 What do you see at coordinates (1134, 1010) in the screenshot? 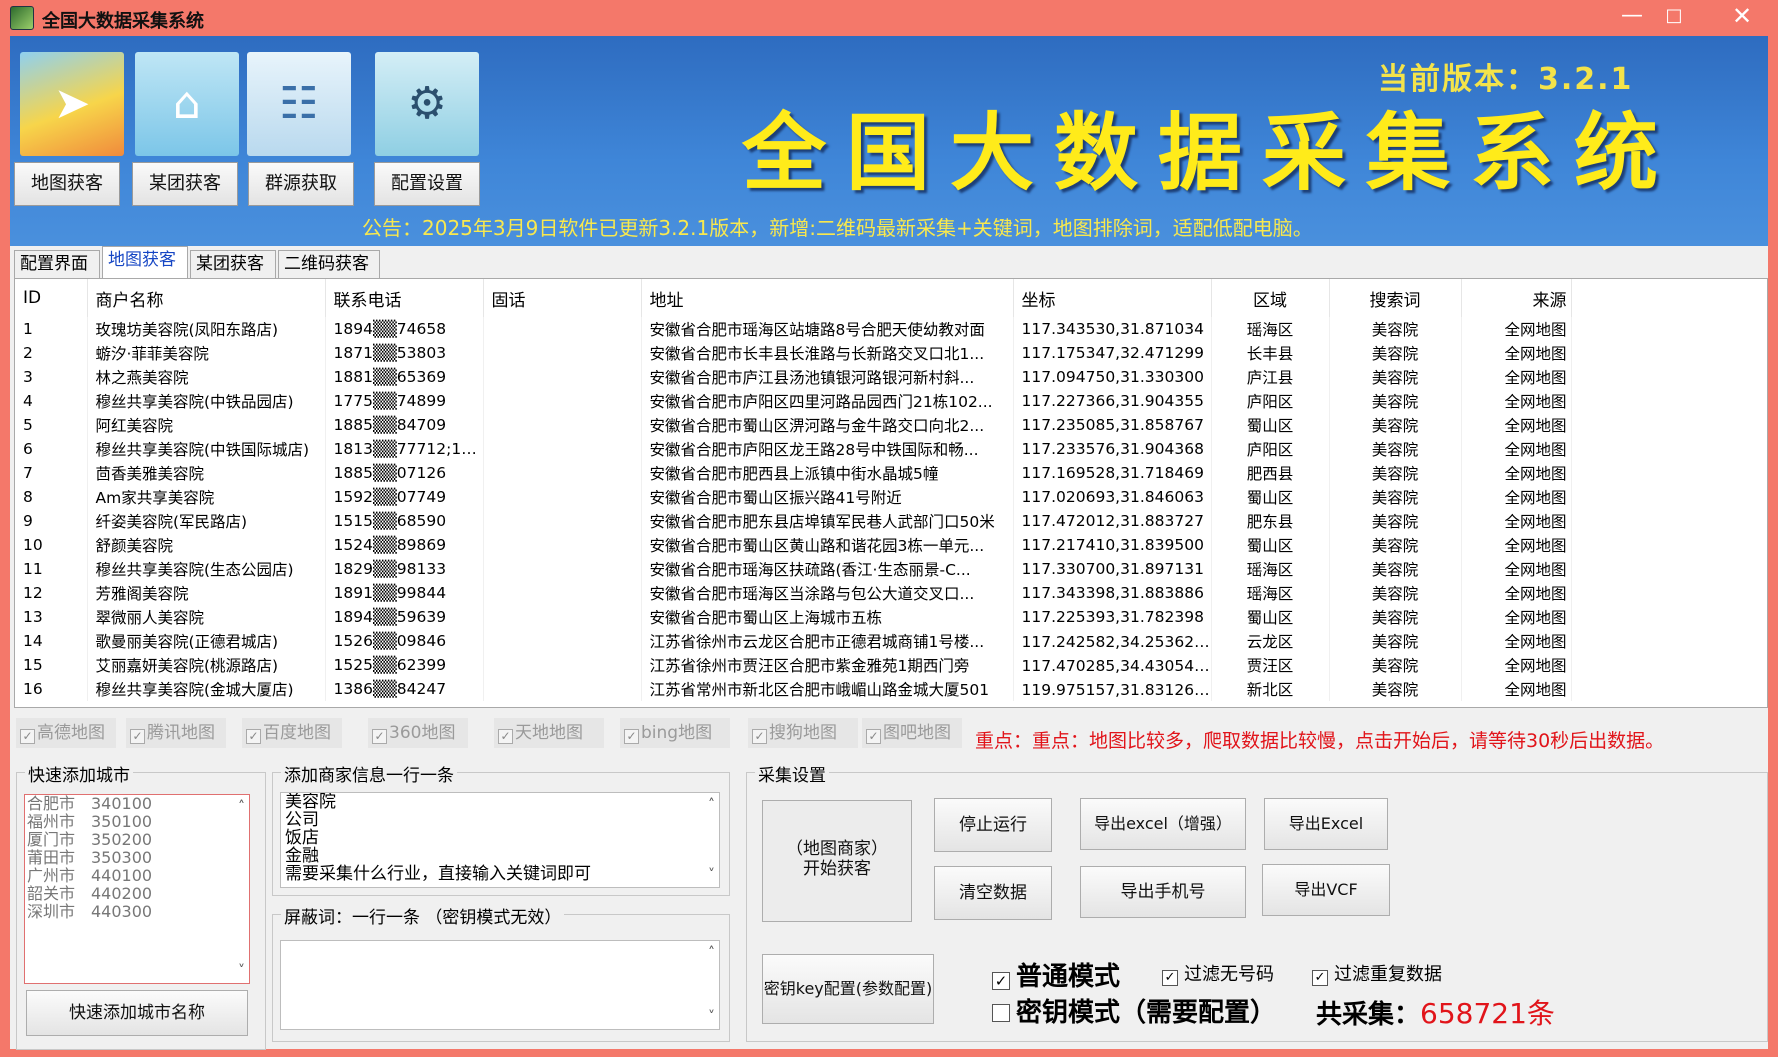
I see `key-mode-checkbox: 密钥模式（需要配置）` at bounding box center [1134, 1010].